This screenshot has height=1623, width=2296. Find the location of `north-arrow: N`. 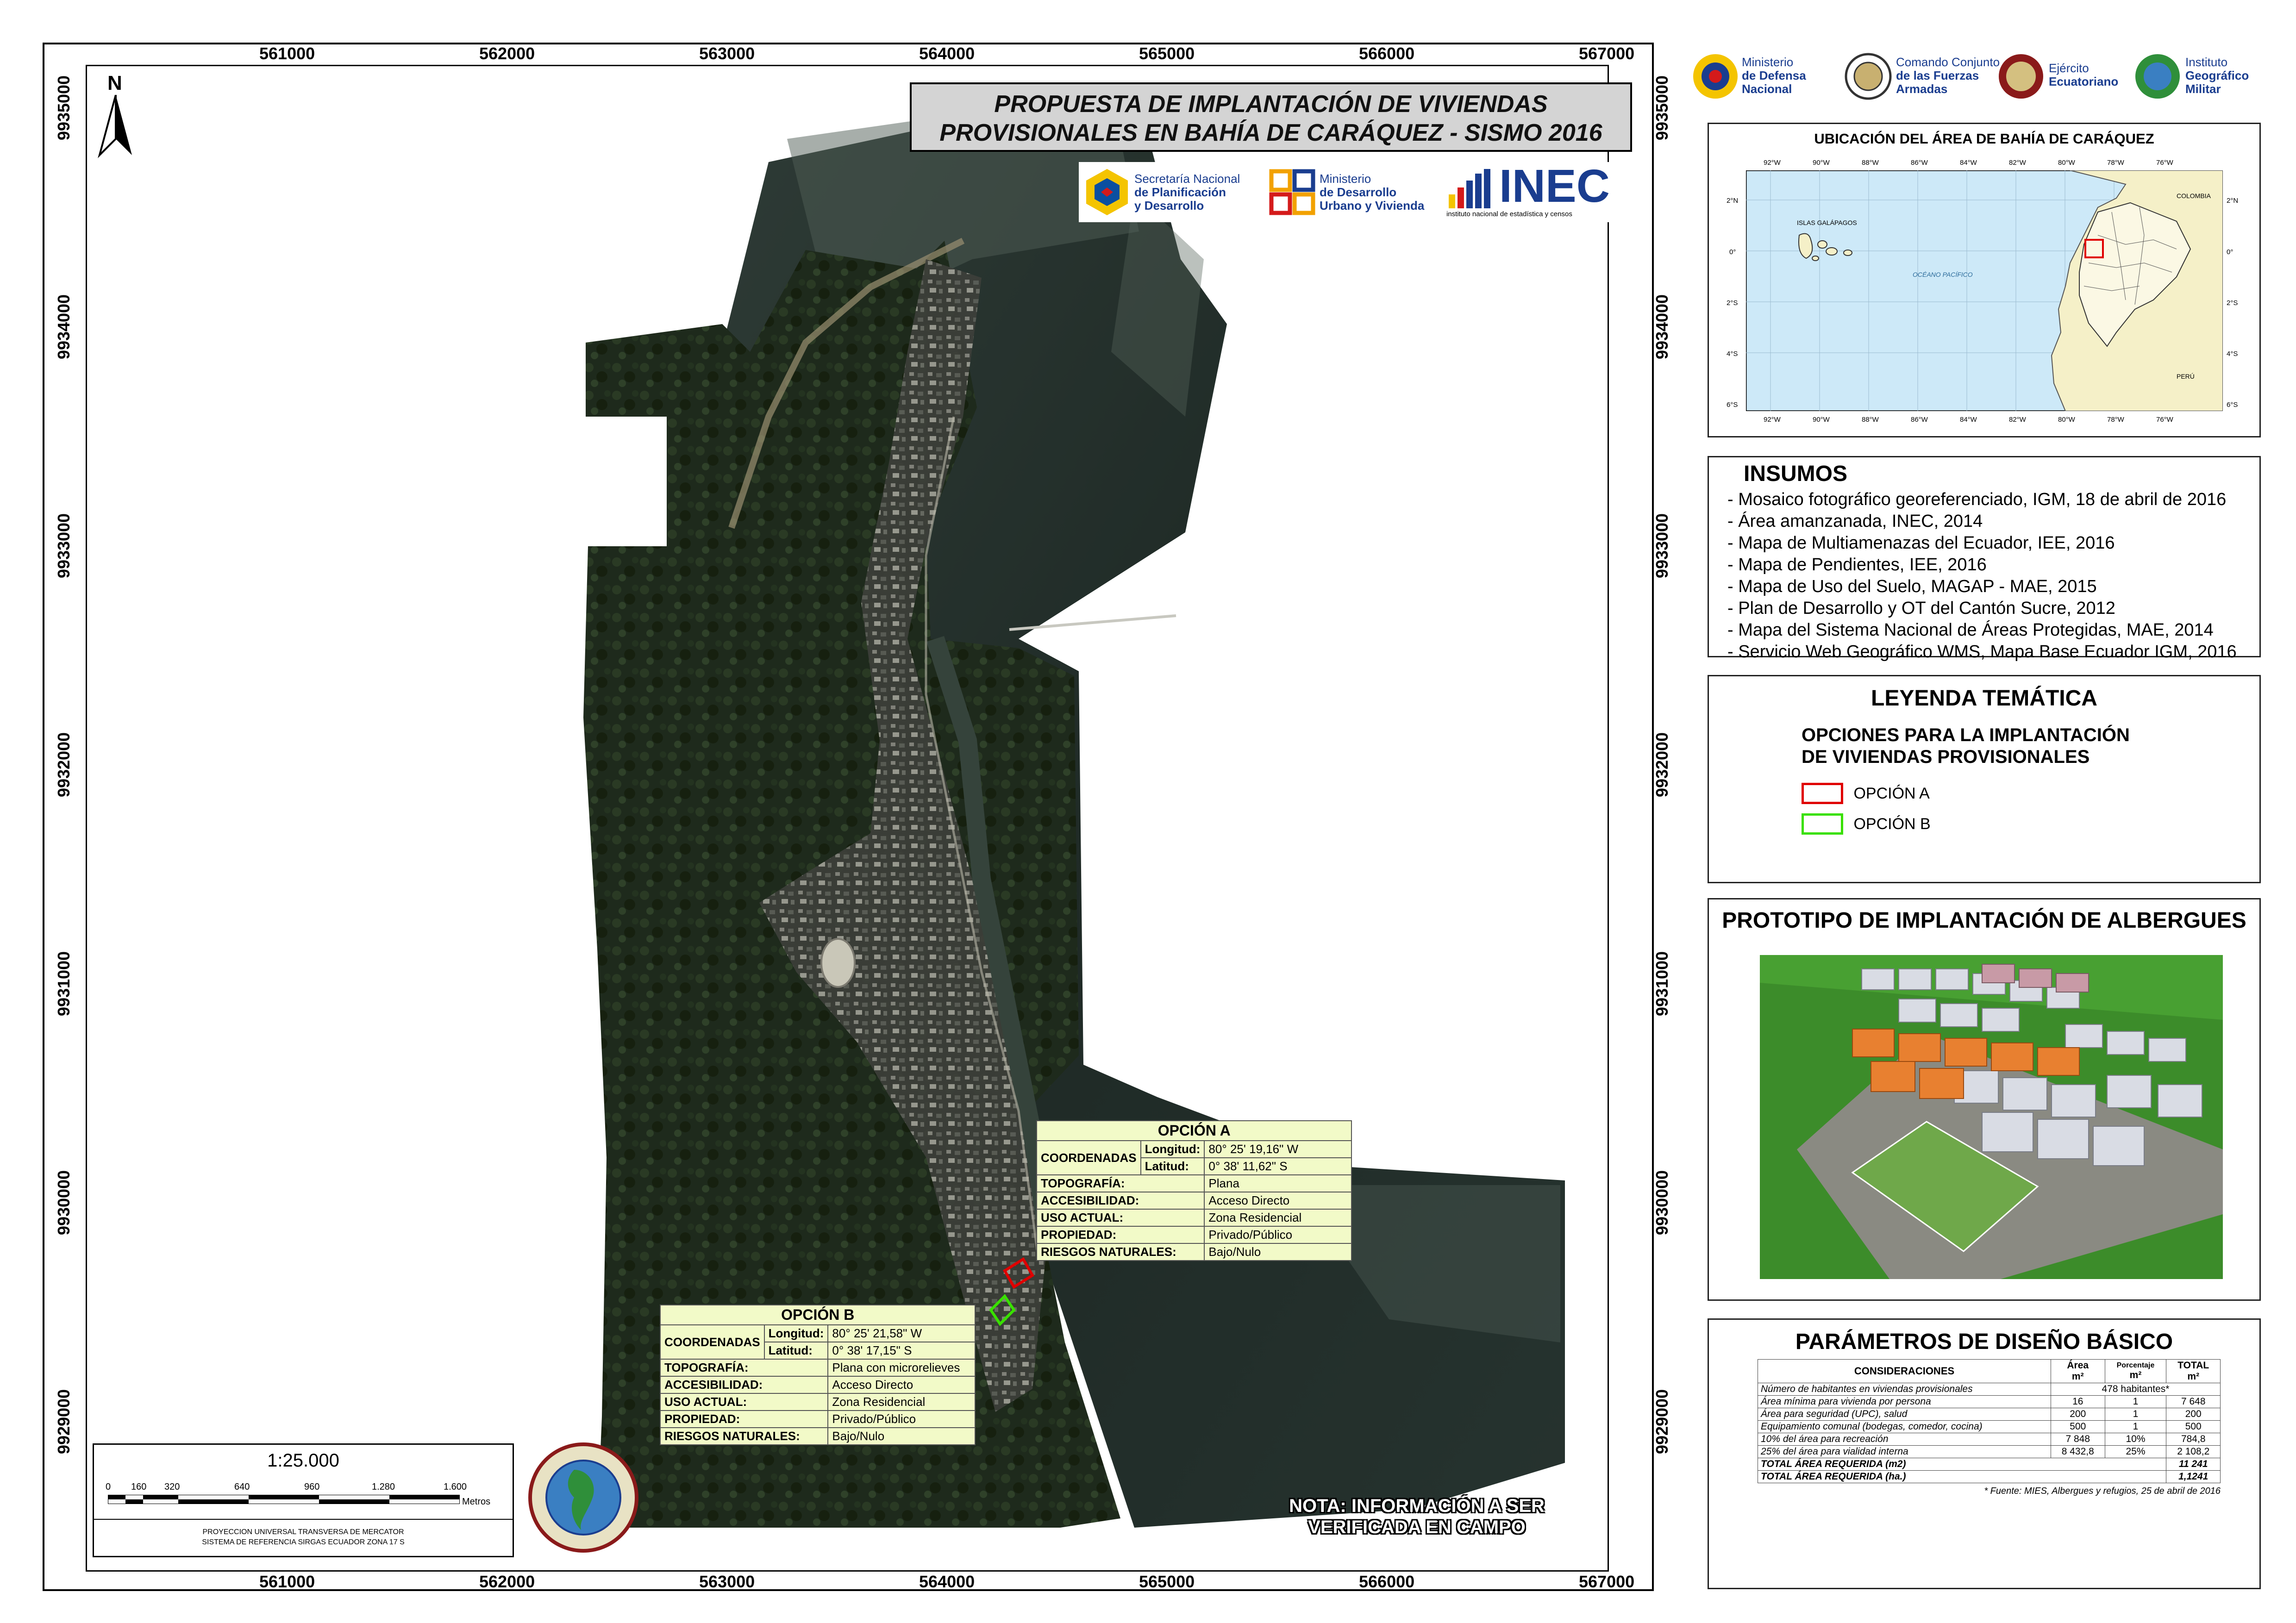

north-arrow: N is located at coordinates (116, 116).